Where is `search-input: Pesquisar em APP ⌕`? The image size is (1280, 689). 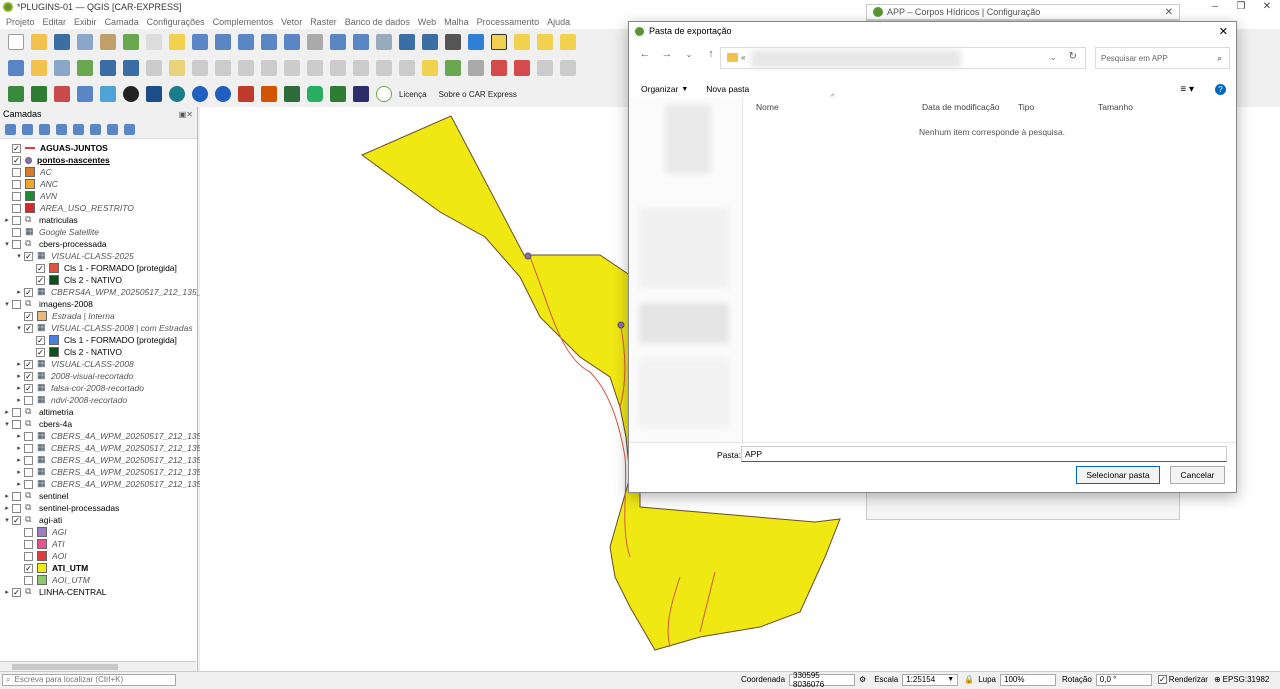 search-input: Pesquisar em APP ⌕ is located at coordinates (1162, 58).